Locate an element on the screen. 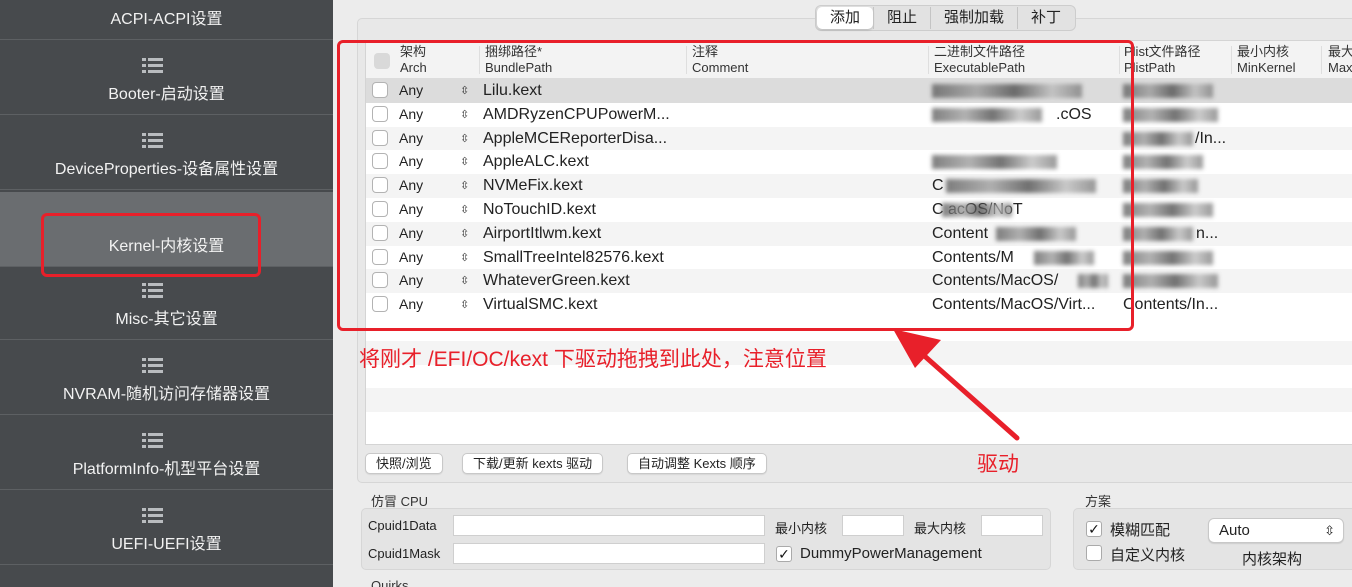 The image size is (1352, 587). arrow-line is located at coordinates (968, 395).